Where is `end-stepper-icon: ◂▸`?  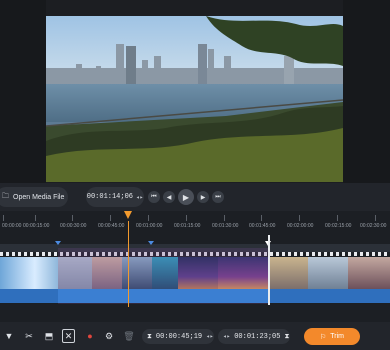 end-stepper-icon: ◂▸ is located at coordinates (226, 336).